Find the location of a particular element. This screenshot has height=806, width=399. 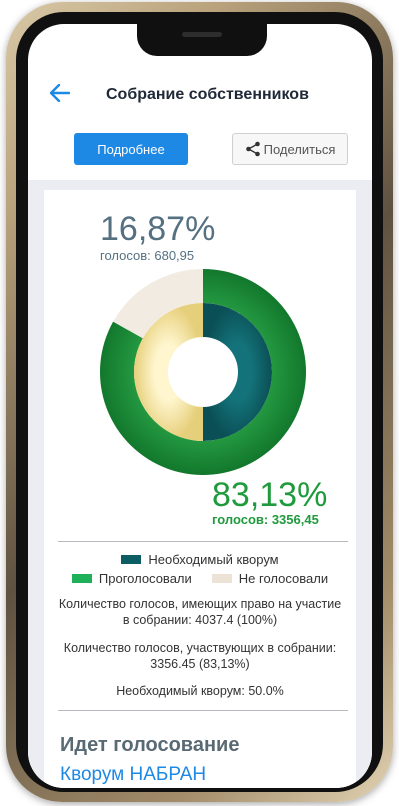

not-voted-votes: голосов: 680,95 is located at coordinates (147, 255).